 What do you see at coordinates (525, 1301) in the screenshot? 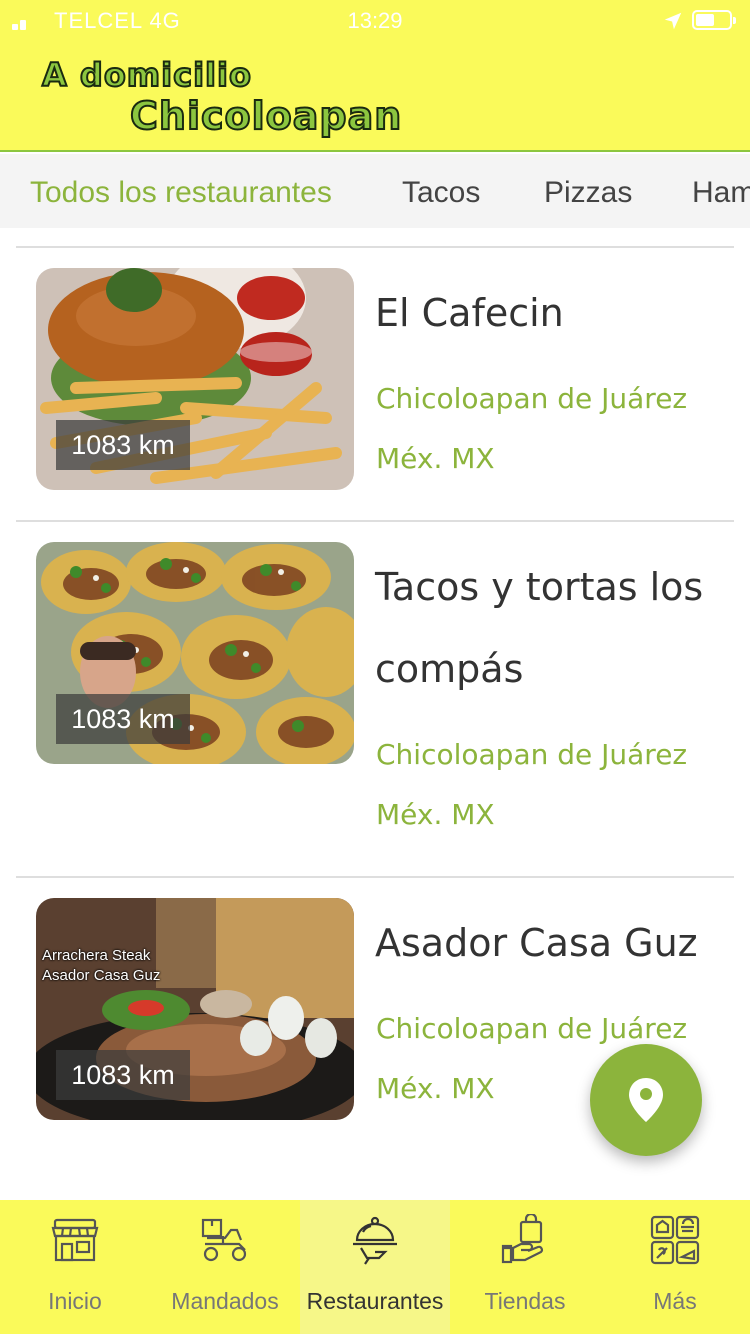
I see `nav-label: Tiendas` at bounding box center [525, 1301].